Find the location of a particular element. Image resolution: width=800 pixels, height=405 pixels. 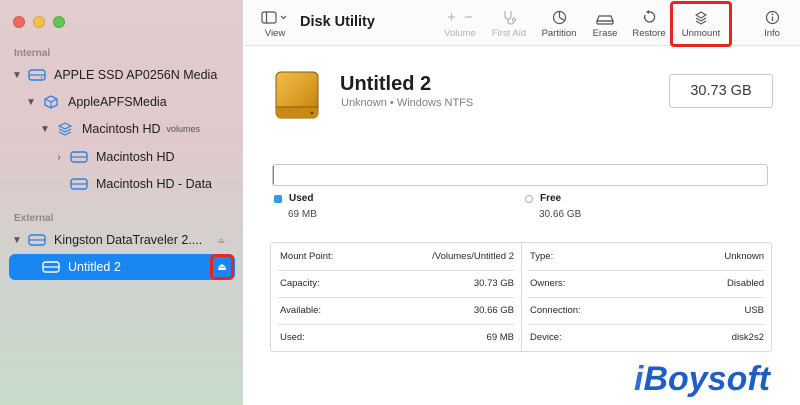

info-value: disk2s2 is located at coordinates (747, 337).